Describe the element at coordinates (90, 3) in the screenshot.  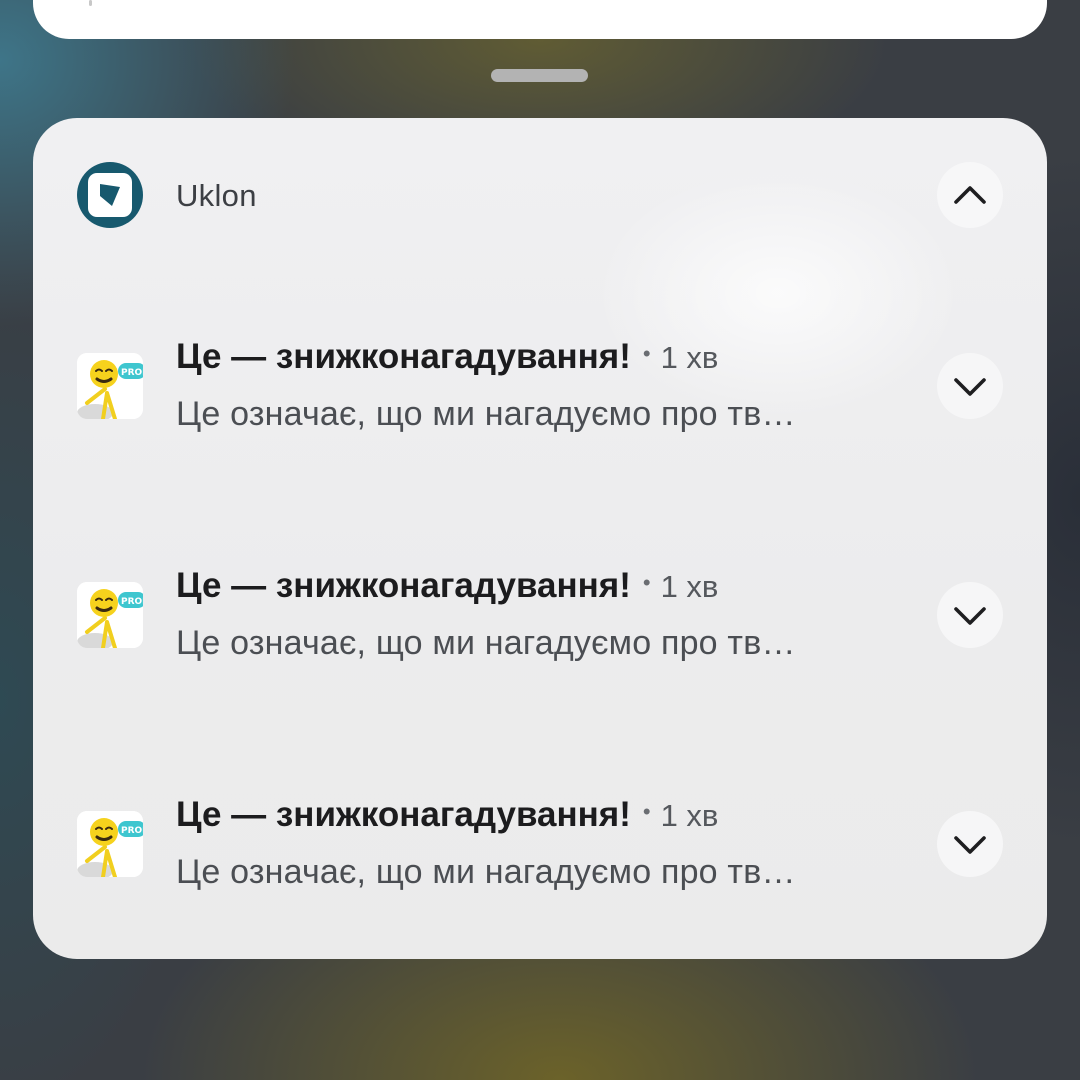
I see `card-edge-mark` at that location.